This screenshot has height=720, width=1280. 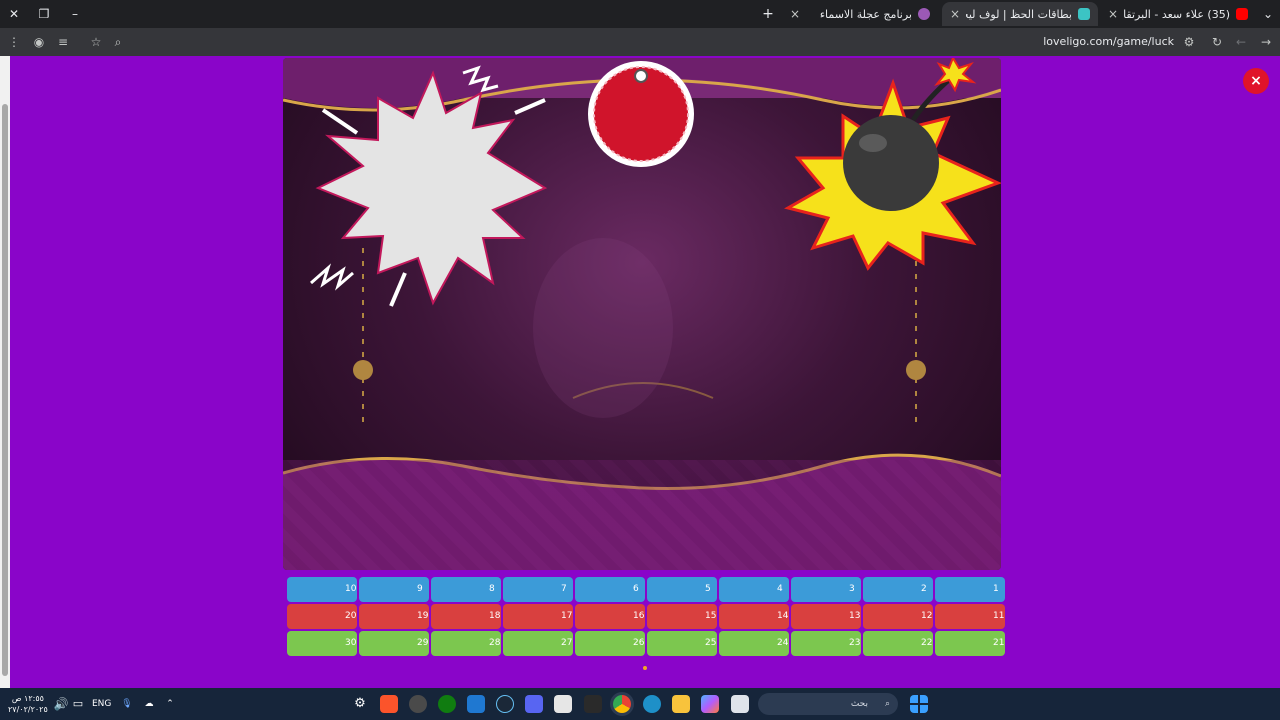 I want to click on number-cell: 24, so click(x=754, y=643).